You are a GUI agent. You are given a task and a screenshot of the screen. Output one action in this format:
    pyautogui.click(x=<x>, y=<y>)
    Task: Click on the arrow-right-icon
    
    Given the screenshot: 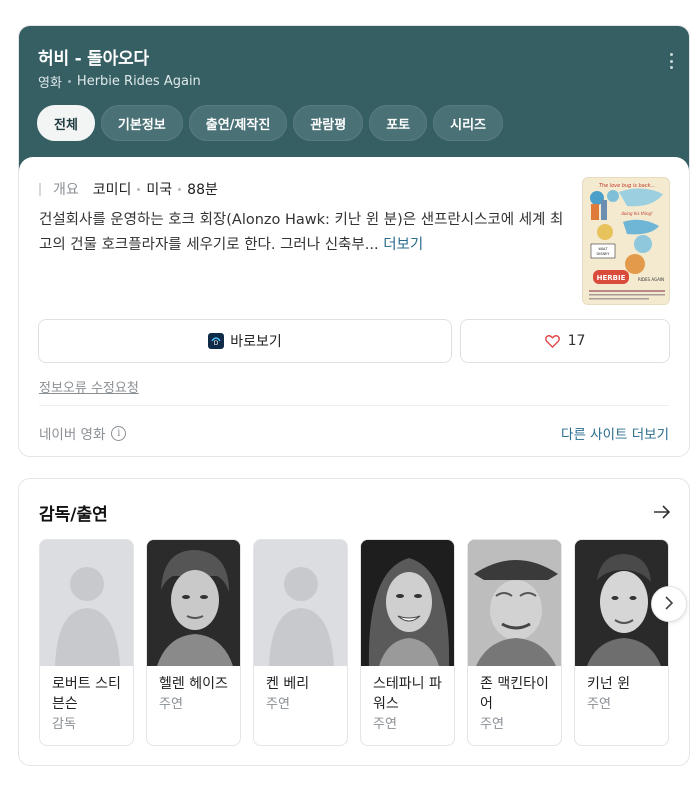 What is the action you would take?
    pyautogui.click(x=662, y=513)
    